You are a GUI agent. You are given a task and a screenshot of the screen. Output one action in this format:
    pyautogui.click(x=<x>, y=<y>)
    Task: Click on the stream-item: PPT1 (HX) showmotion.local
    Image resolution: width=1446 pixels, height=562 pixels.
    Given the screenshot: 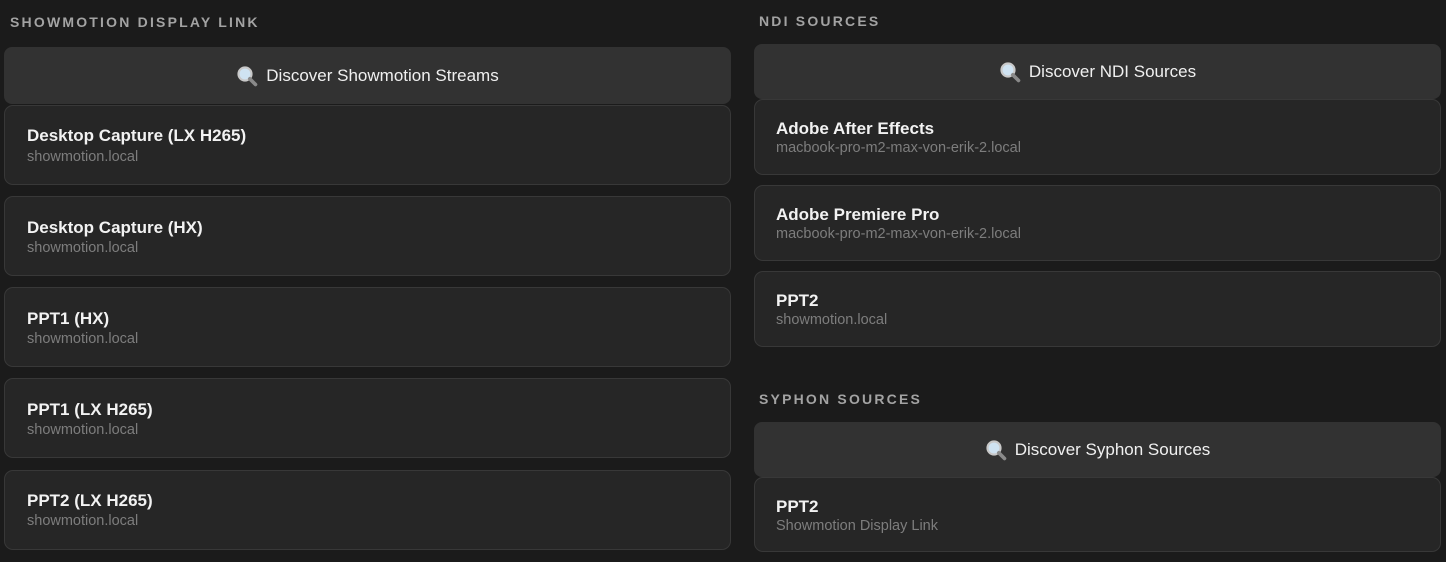 What is the action you would take?
    pyautogui.click(x=367, y=327)
    